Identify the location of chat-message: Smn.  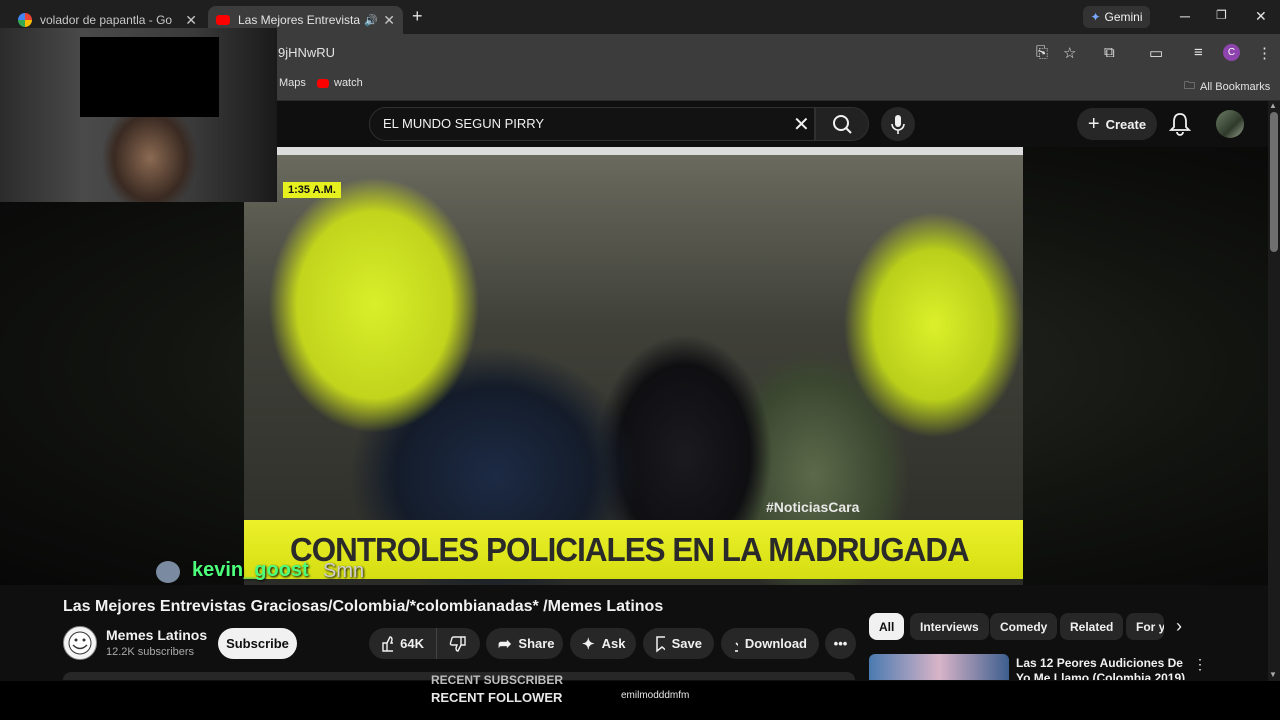
(344, 571).